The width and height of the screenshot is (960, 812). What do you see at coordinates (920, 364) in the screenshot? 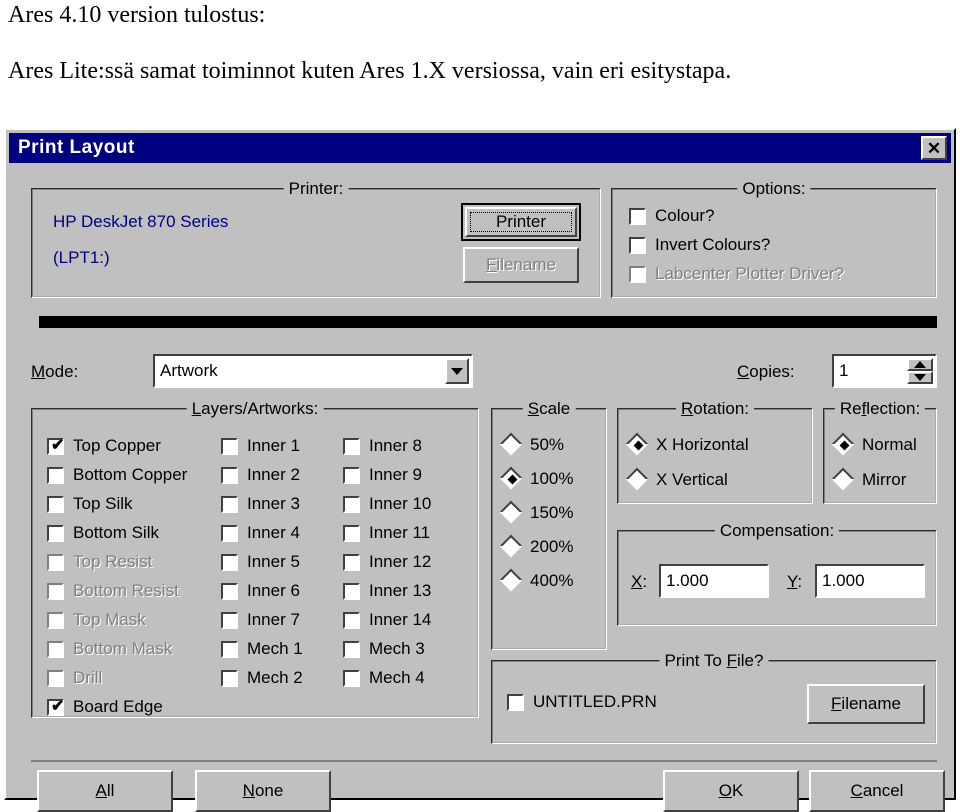
I see `copies-spinner-up` at bounding box center [920, 364].